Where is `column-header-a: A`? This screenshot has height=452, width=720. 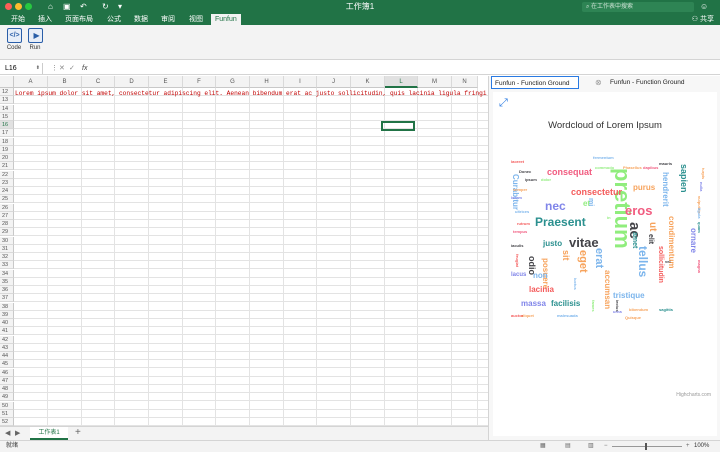 column-header-a: A is located at coordinates (31, 82).